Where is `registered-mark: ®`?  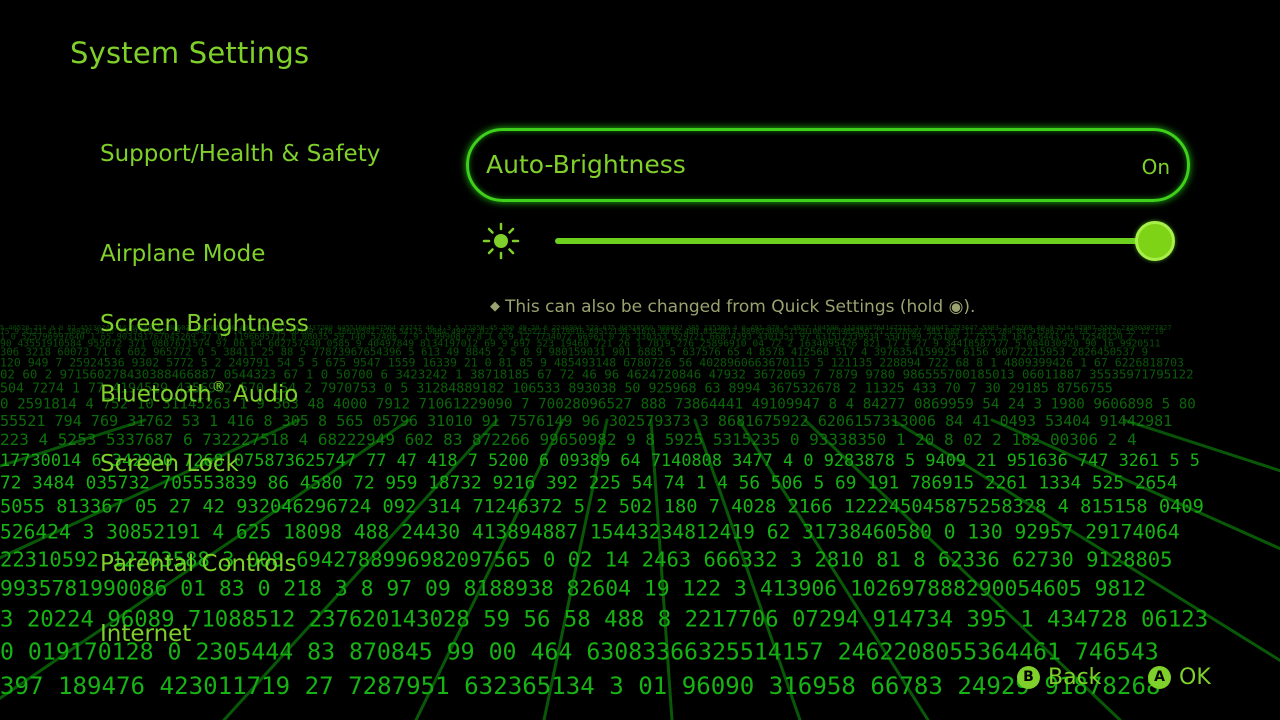 registered-mark: ® is located at coordinates (218, 387).